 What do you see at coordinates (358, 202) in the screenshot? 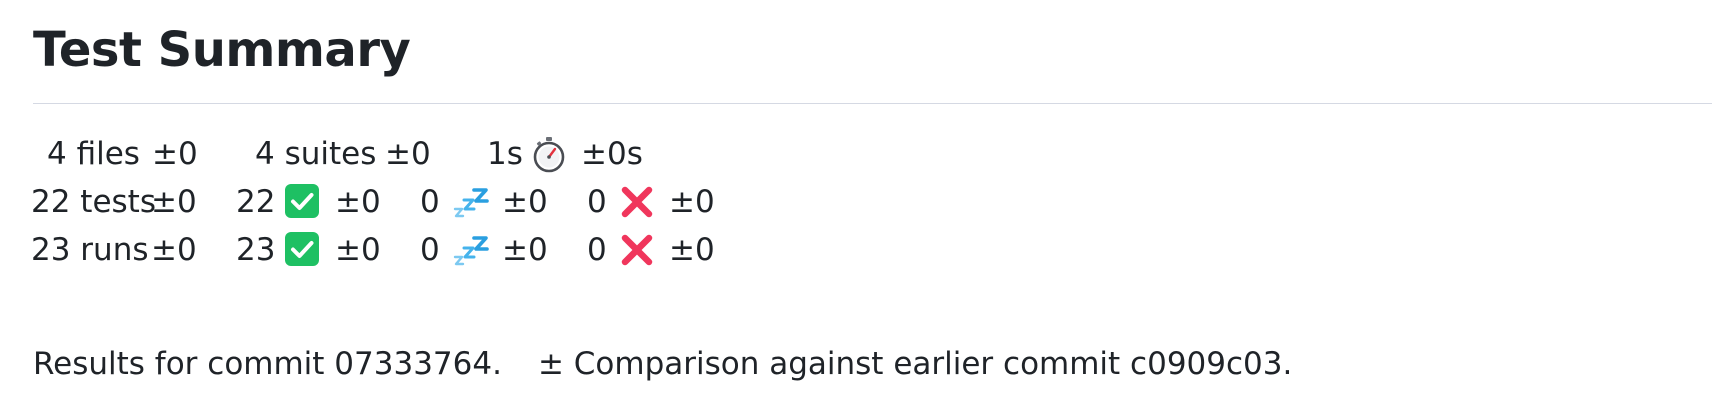
I see `tests-passed-delta: ±0` at bounding box center [358, 202].